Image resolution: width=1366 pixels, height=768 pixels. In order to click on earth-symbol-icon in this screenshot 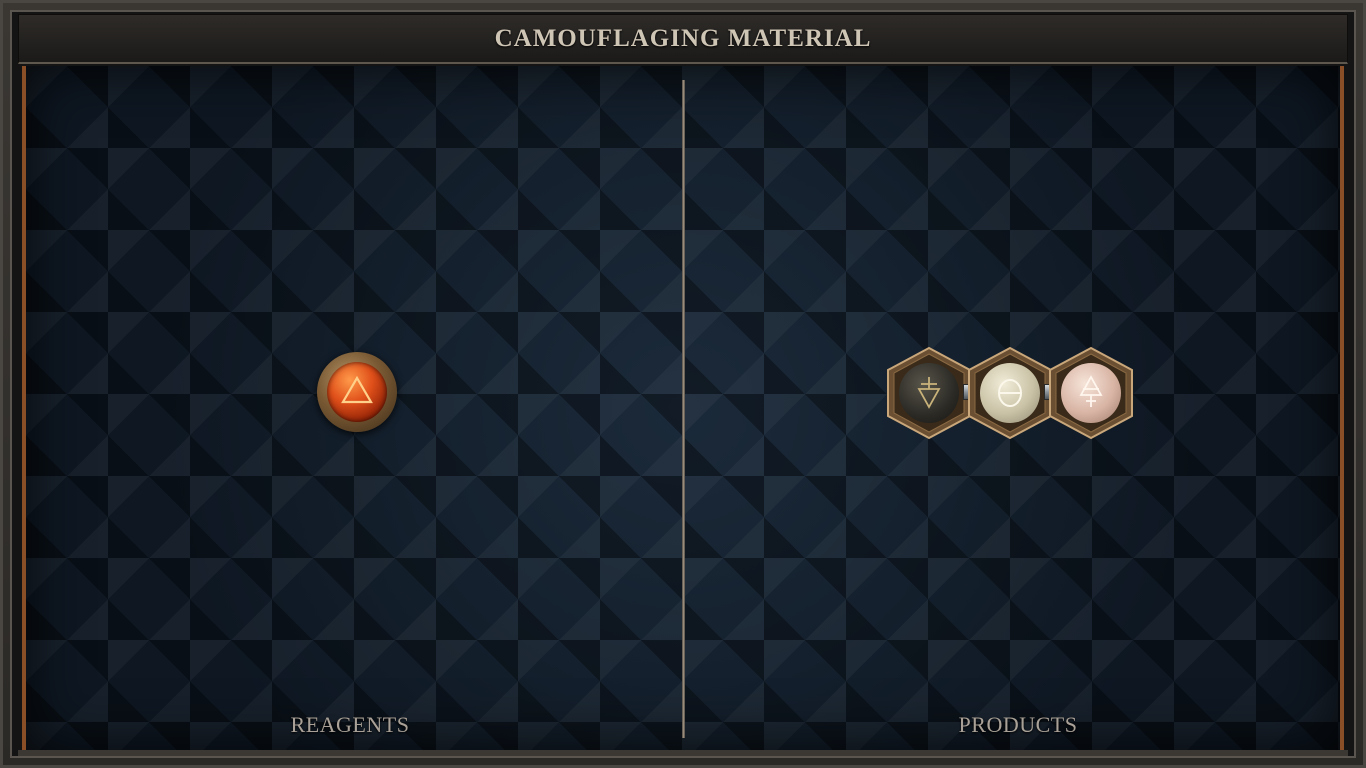, I will do `click(929, 393)`.